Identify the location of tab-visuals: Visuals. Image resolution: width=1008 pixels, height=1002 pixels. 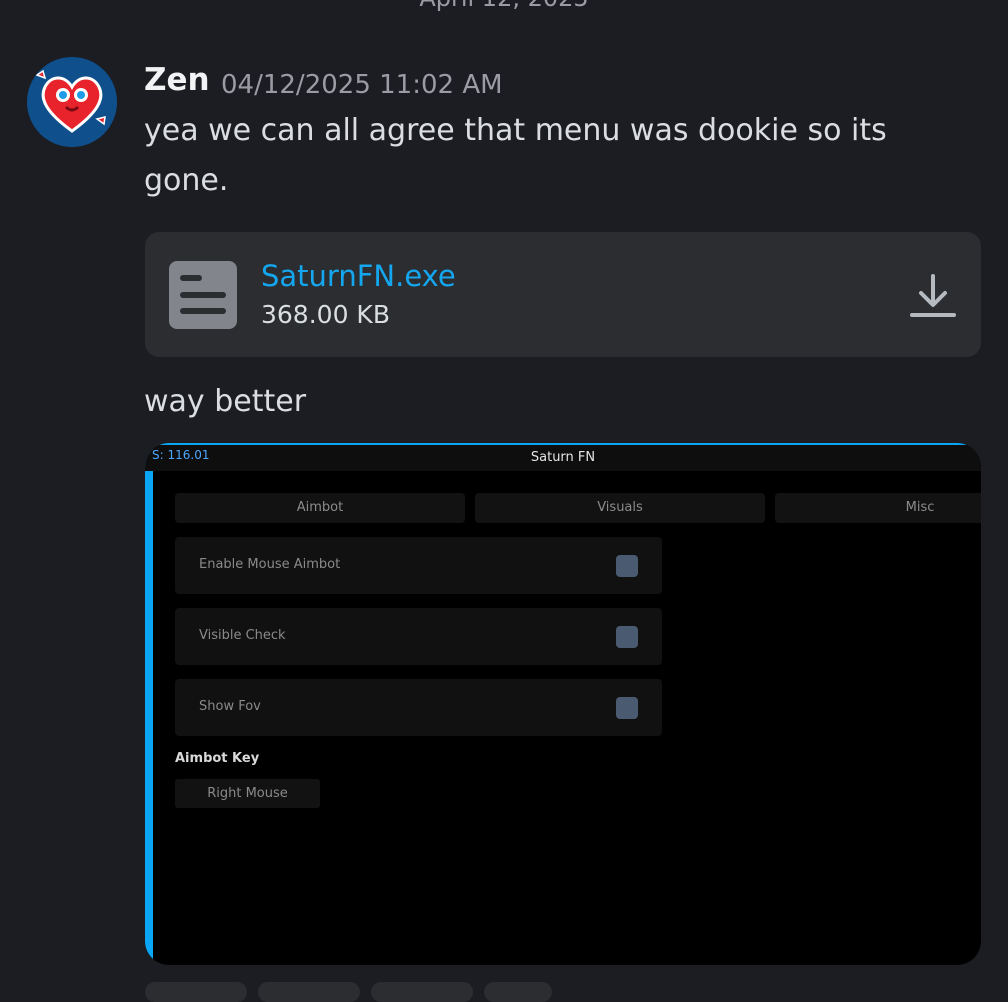
(620, 508).